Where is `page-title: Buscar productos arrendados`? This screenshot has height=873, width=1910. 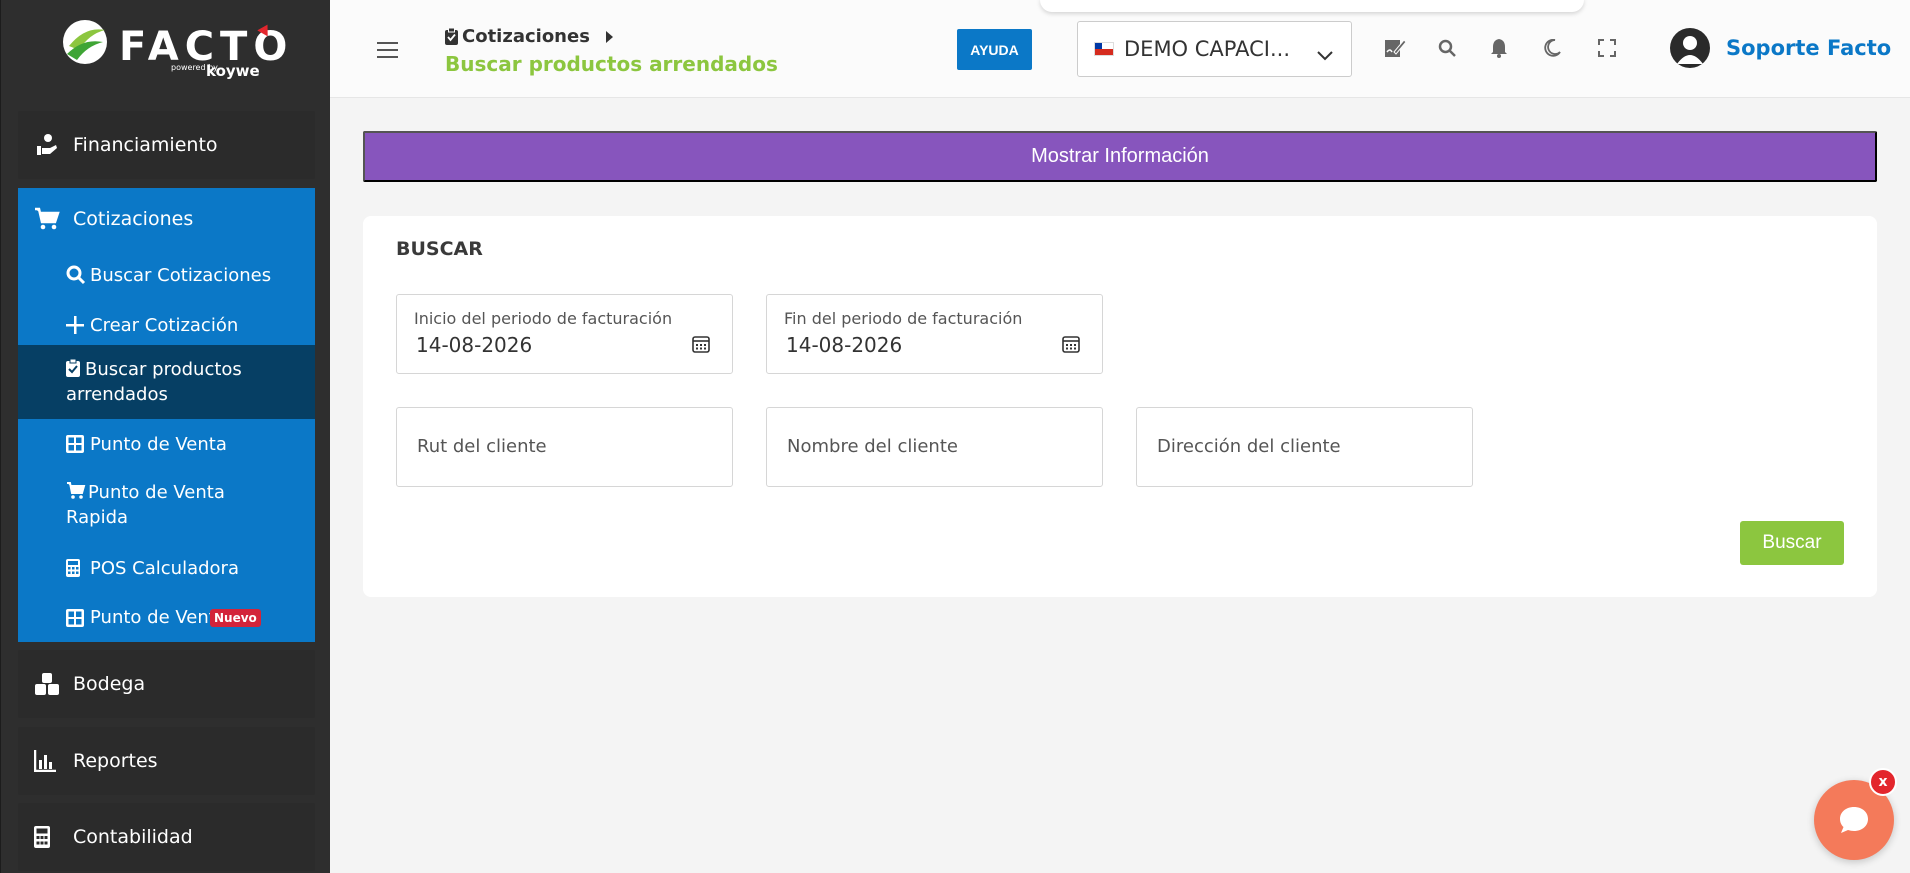 page-title: Buscar productos arrendados is located at coordinates (611, 64).